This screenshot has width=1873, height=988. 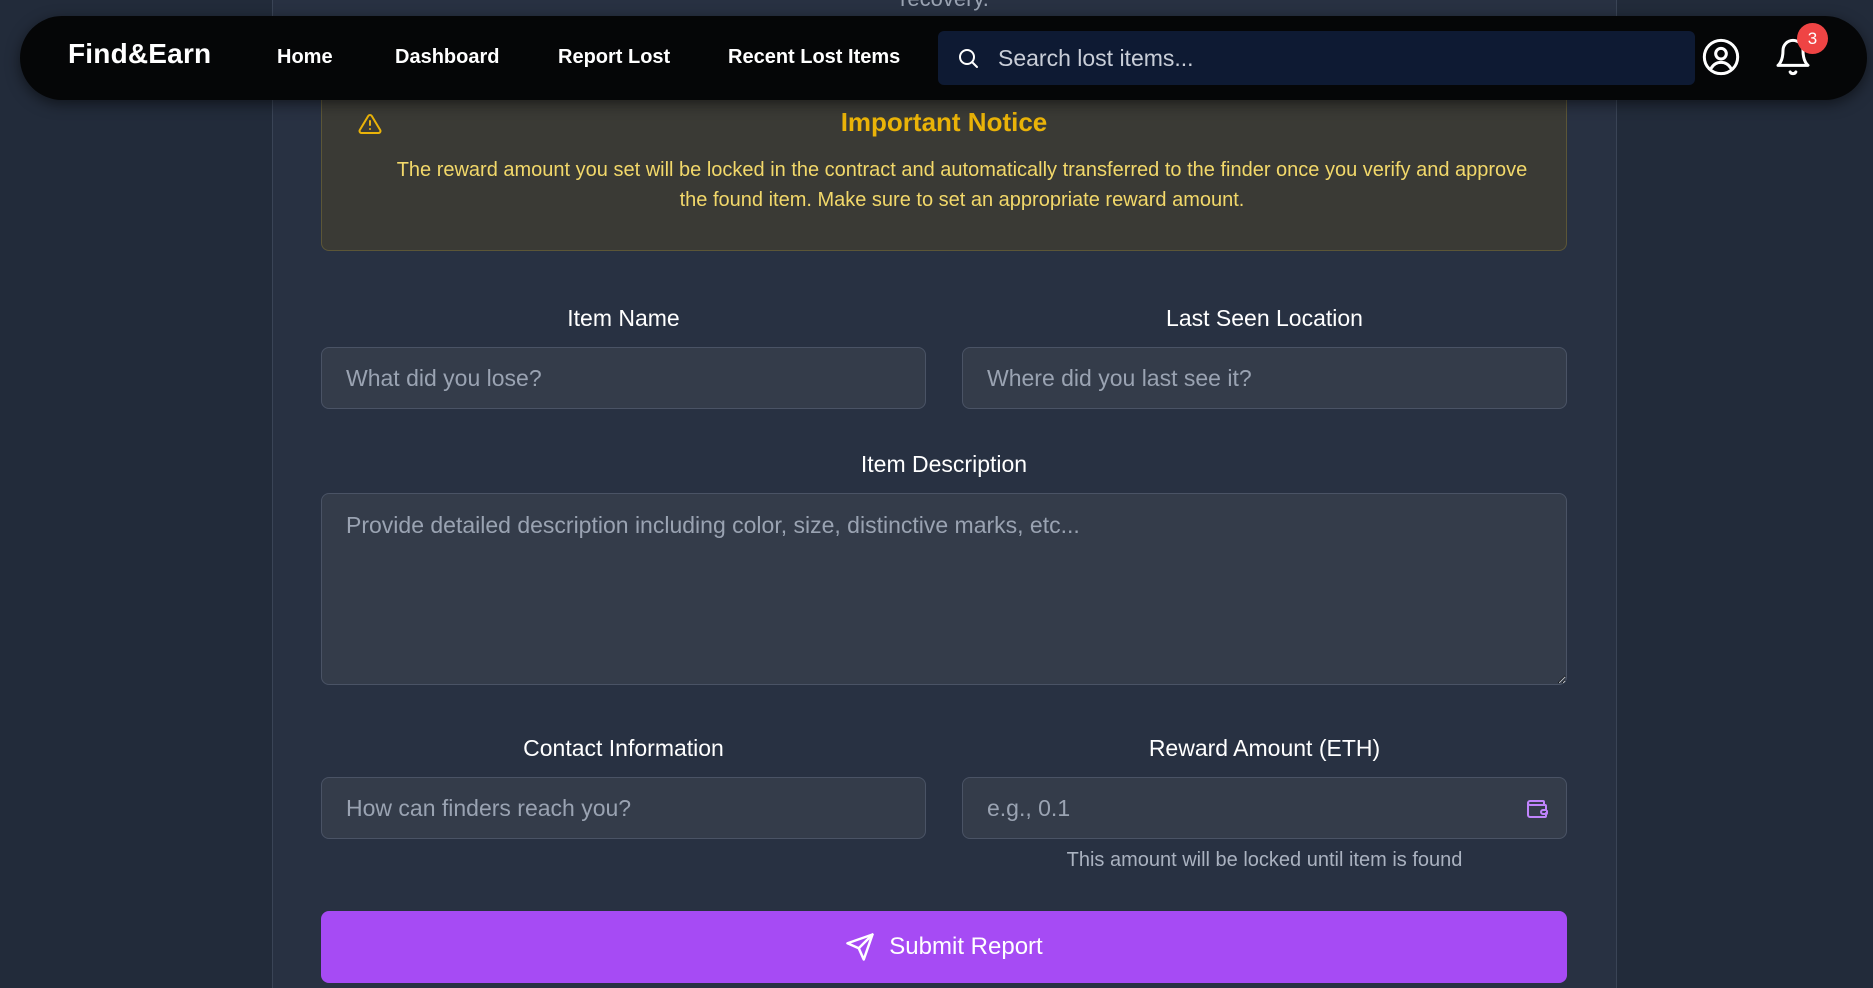 I want to click on nav-link-report-lost: Report Lost, so click(x=614, y=57).